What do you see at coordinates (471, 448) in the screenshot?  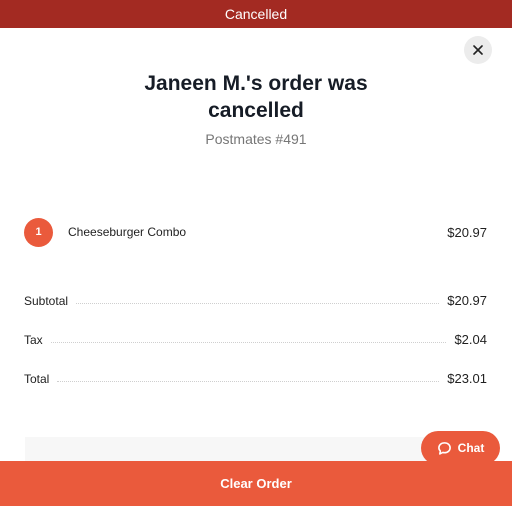 I see `chat-label: Chat` at bounding box center [471, 448].